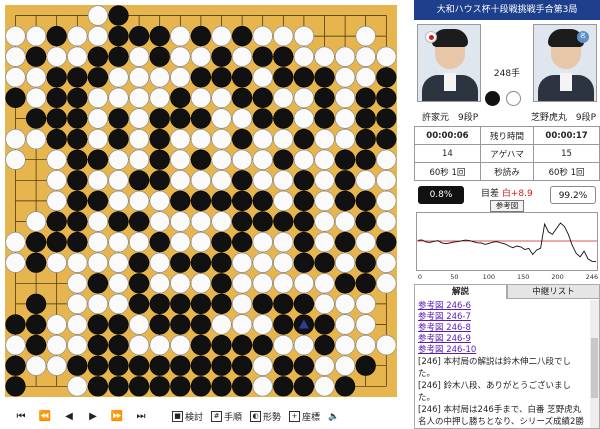 The height and width of the screenshot is (429, 600). I want to click on shape-button: ◐ 形勢, so click(265, 417).